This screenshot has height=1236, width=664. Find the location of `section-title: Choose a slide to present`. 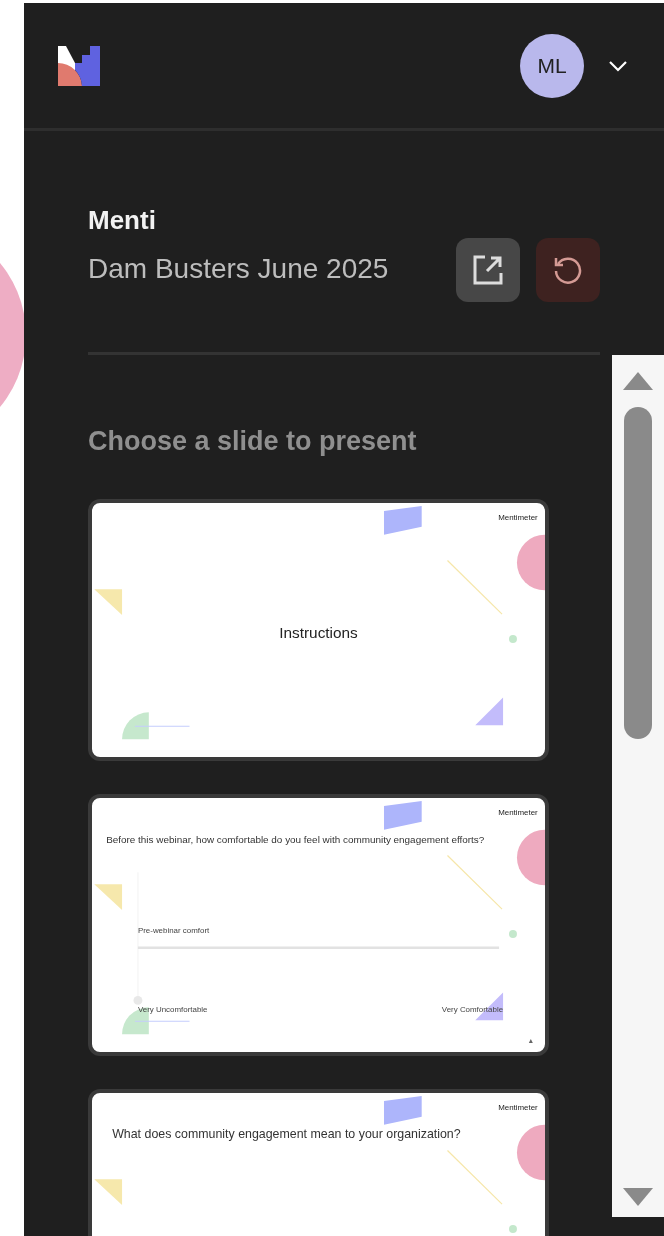

section-title: Choose a slide to present is located at coordinates (253, 441).